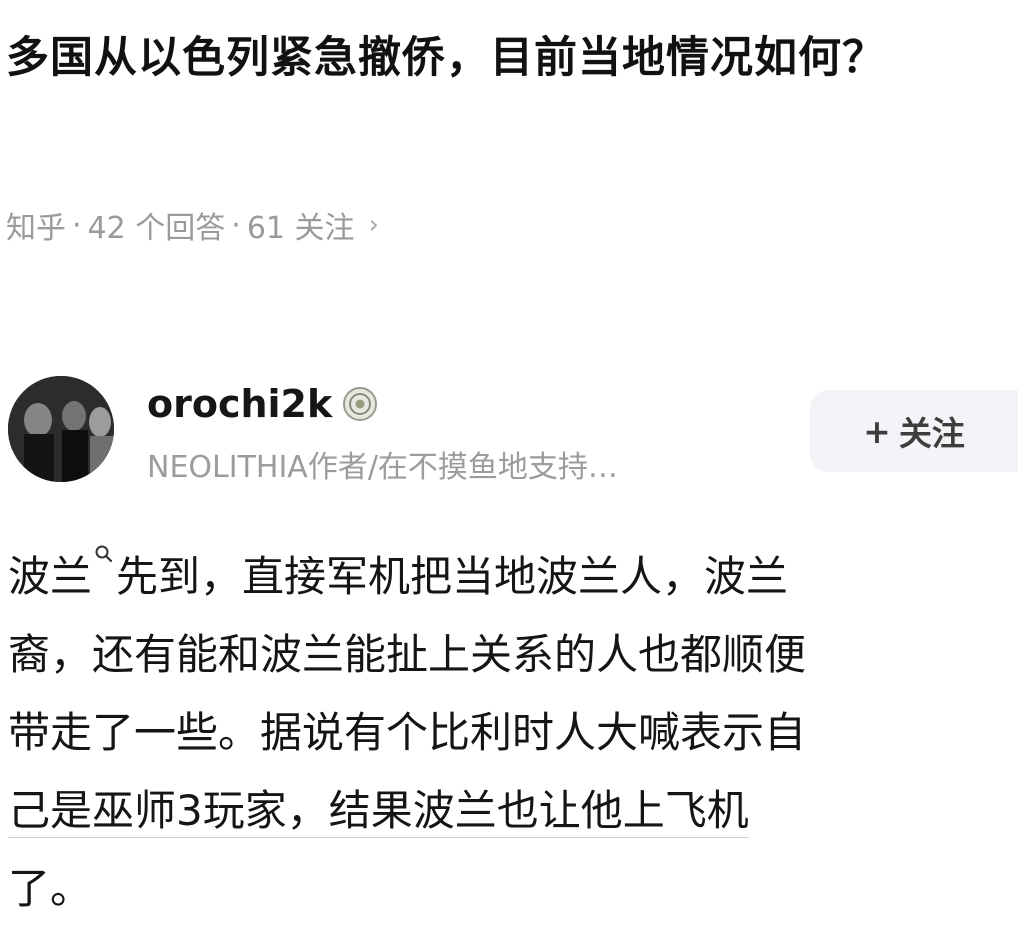 This screenshot has width=1018, height=950. Describe the element at coordinates (300, 228) in the screenshot. I see `follower-count: 61 关注` at that location.